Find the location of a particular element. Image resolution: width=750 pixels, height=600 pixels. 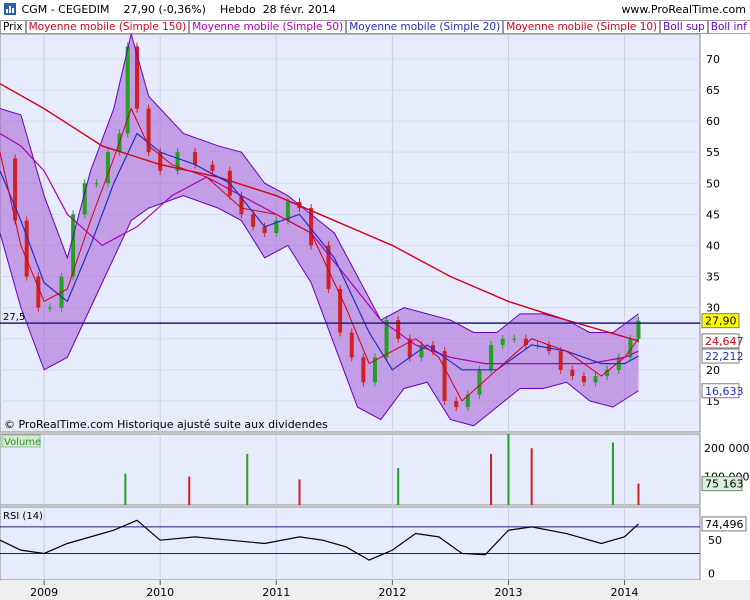

y-tick-label: 30 is located at coordinates (713, 308).